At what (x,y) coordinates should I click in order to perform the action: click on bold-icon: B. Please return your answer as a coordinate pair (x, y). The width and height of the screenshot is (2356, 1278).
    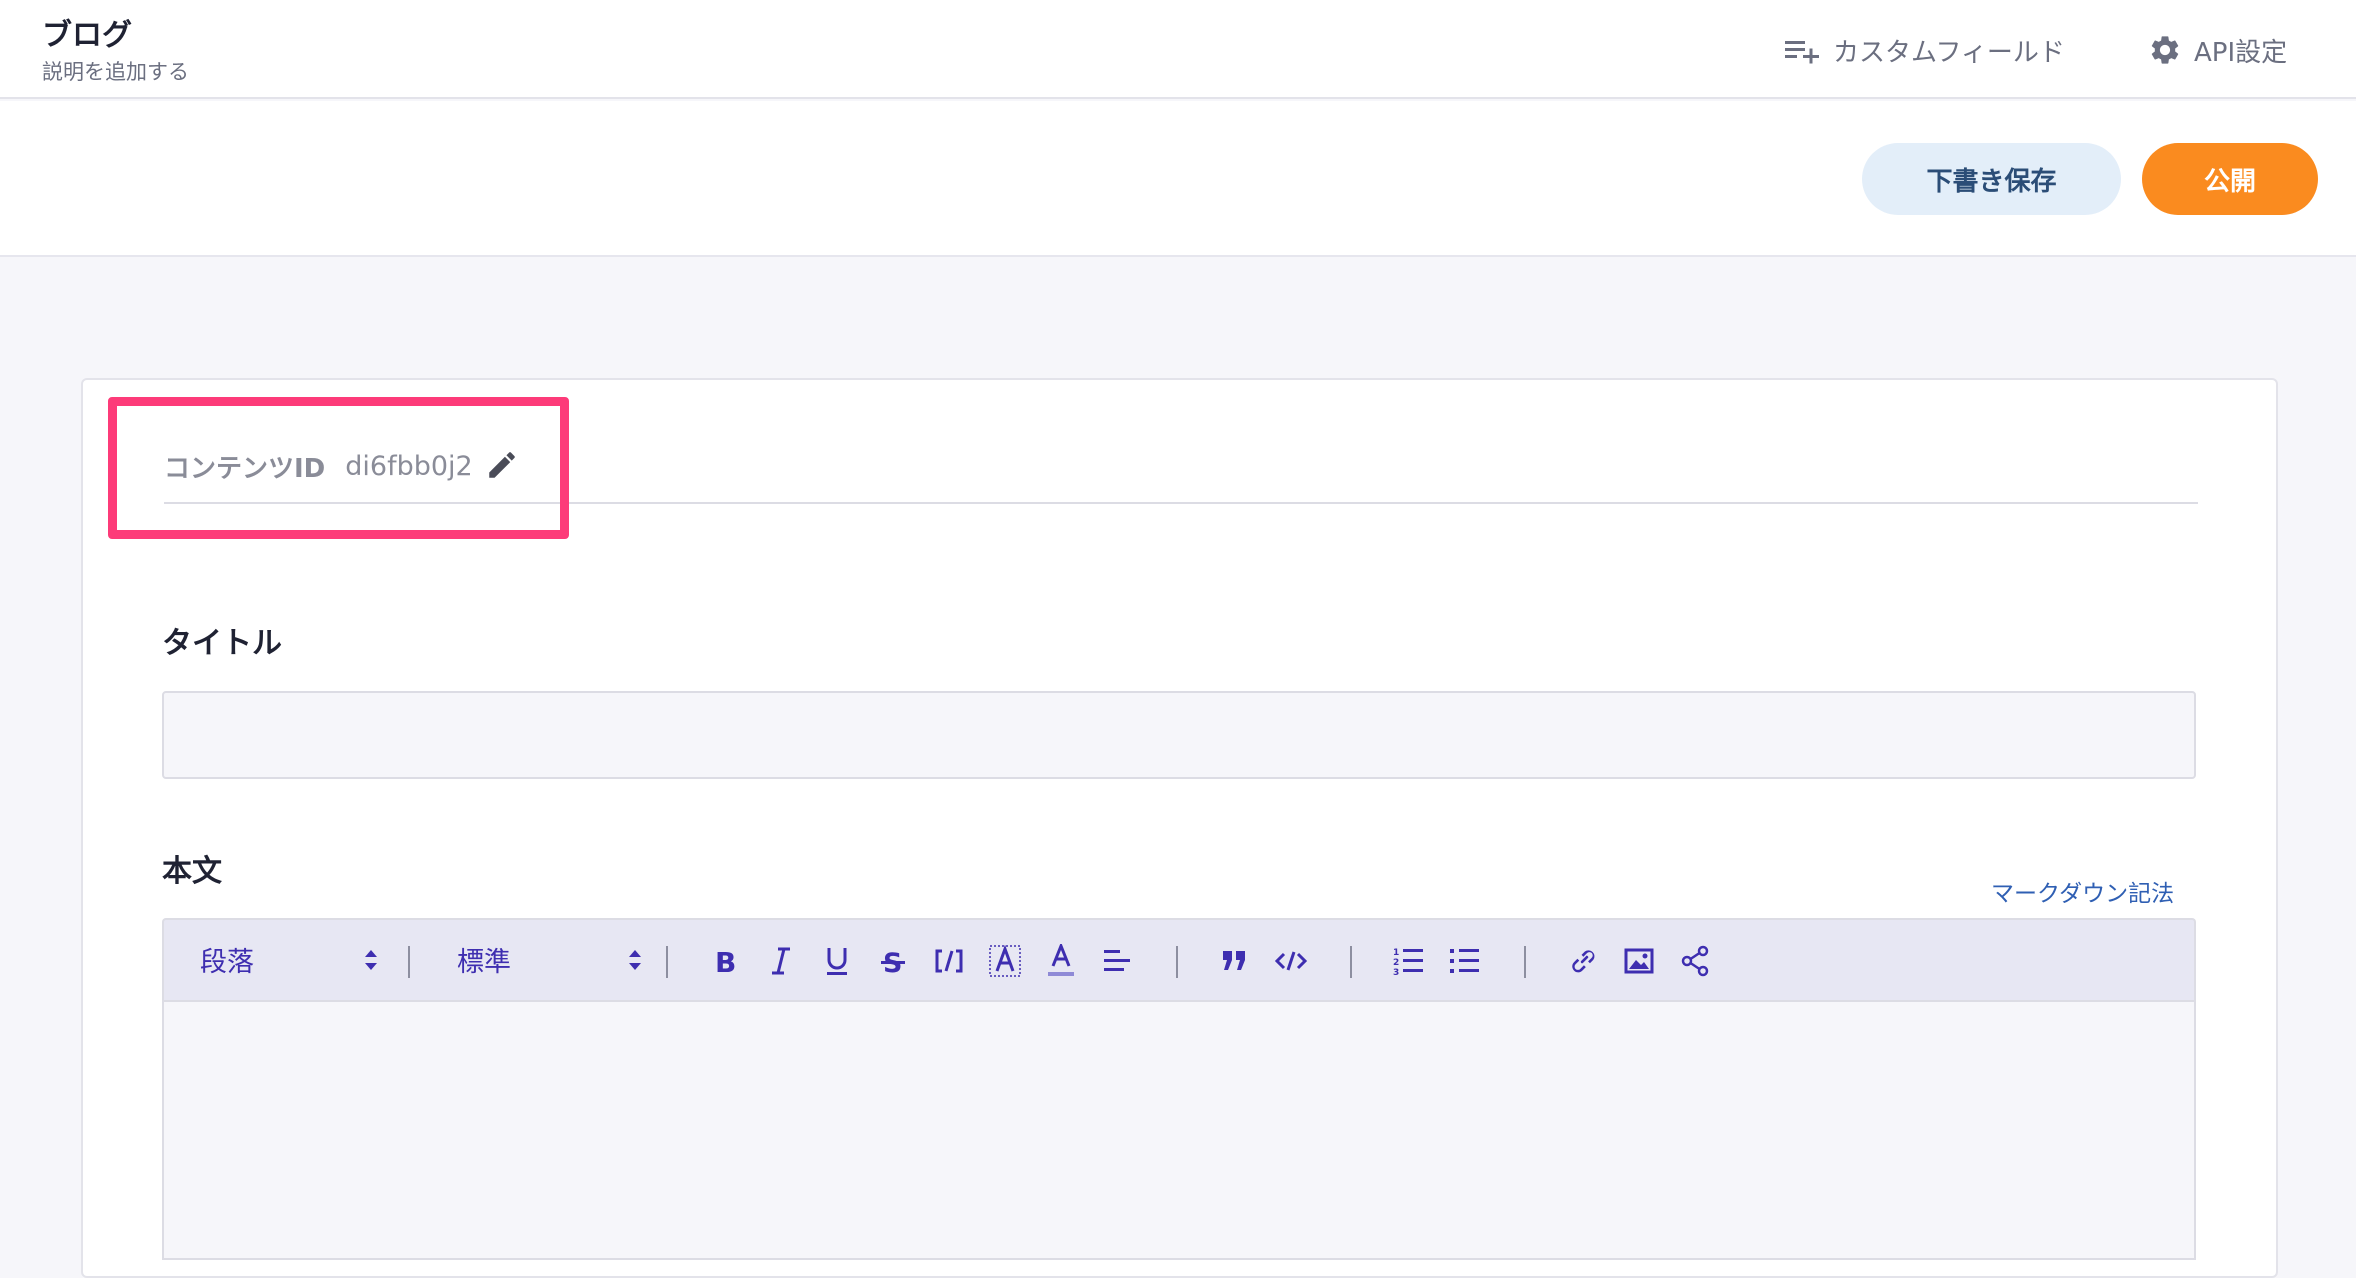
    Looking at the image, I should click on (725, 961).